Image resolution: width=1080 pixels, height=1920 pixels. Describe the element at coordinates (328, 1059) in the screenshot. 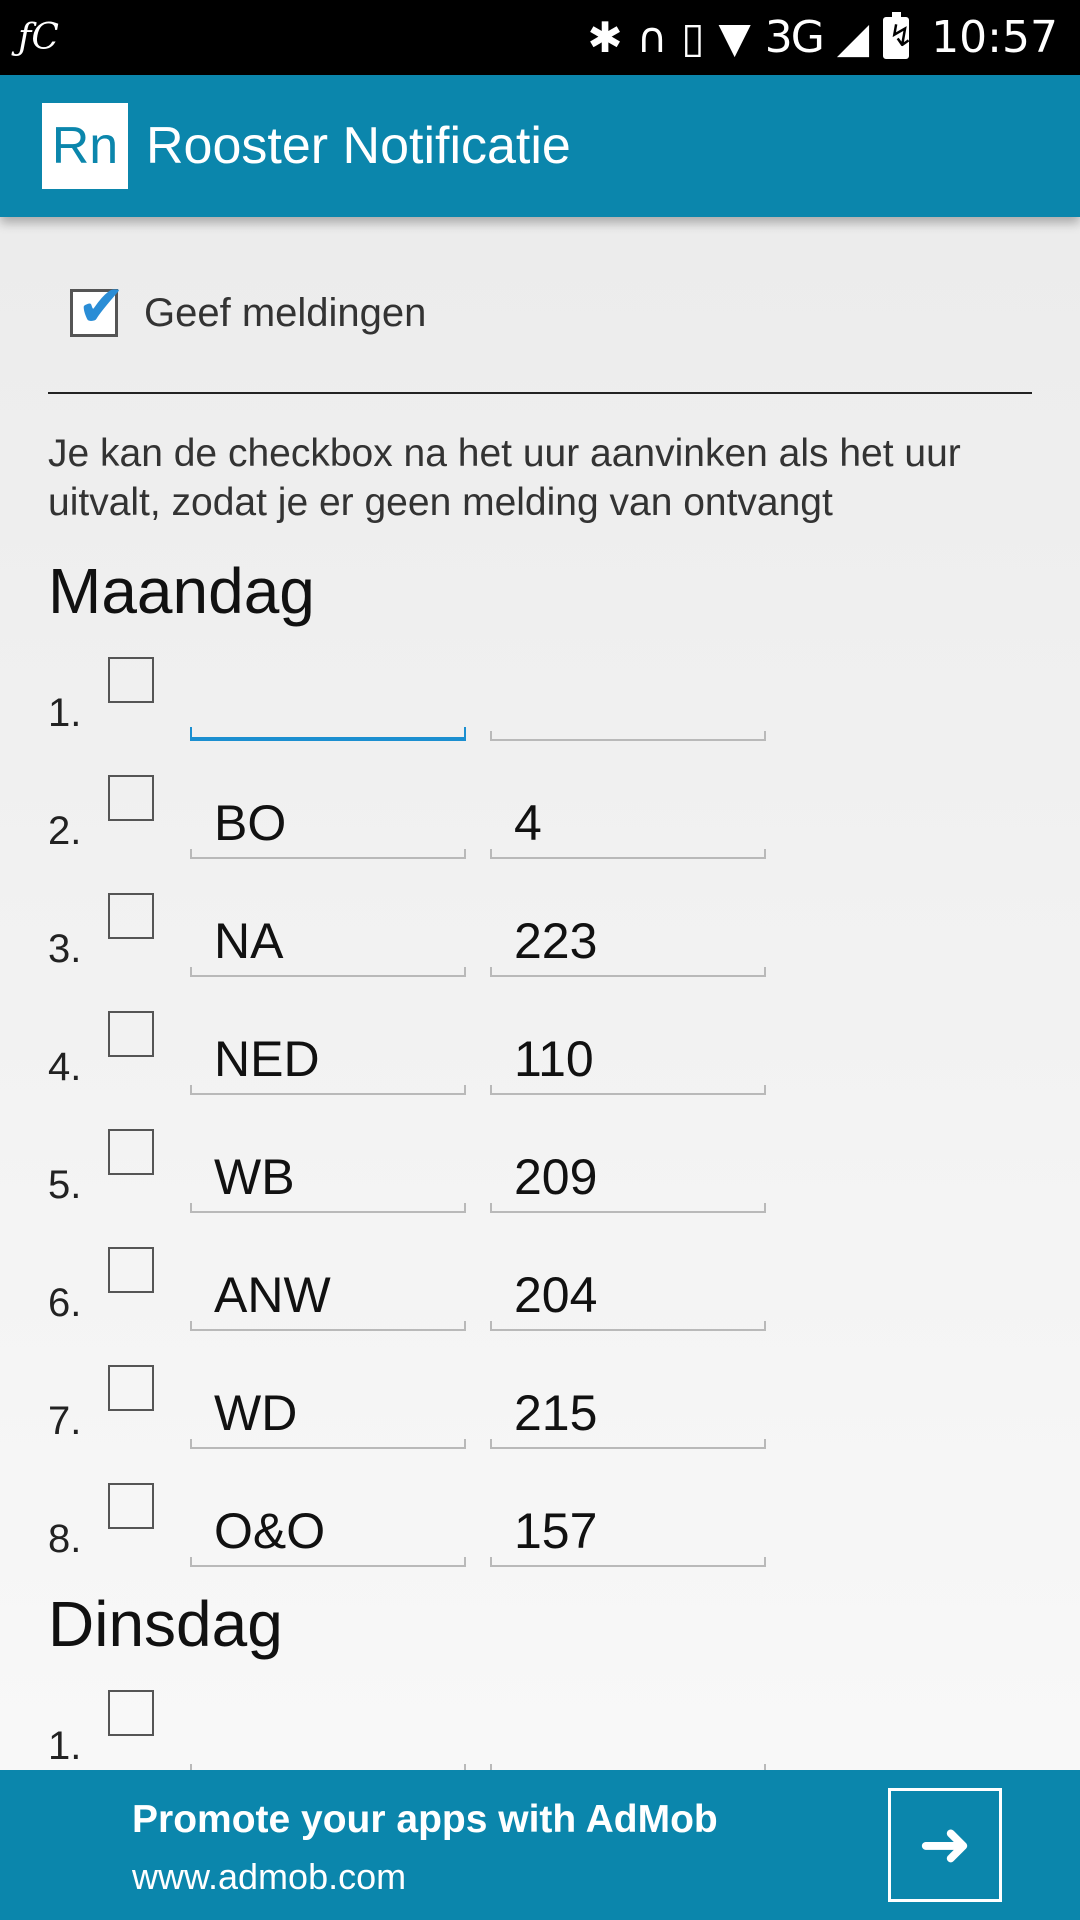

I see `subject-field: NED` at that location.